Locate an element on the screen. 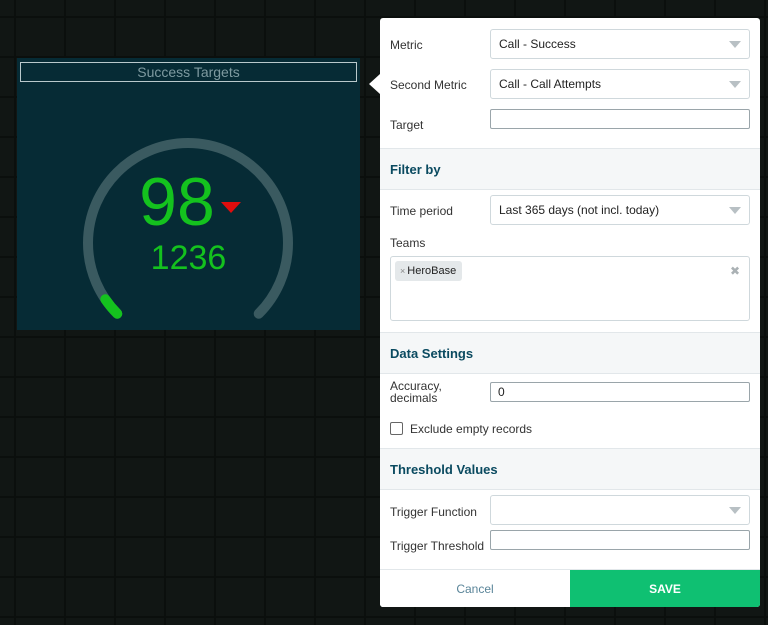 The height and width of the screenshot is (625, 768). teams-multiselect: × HeroBase ✖ is located at coordinates (570, 288).